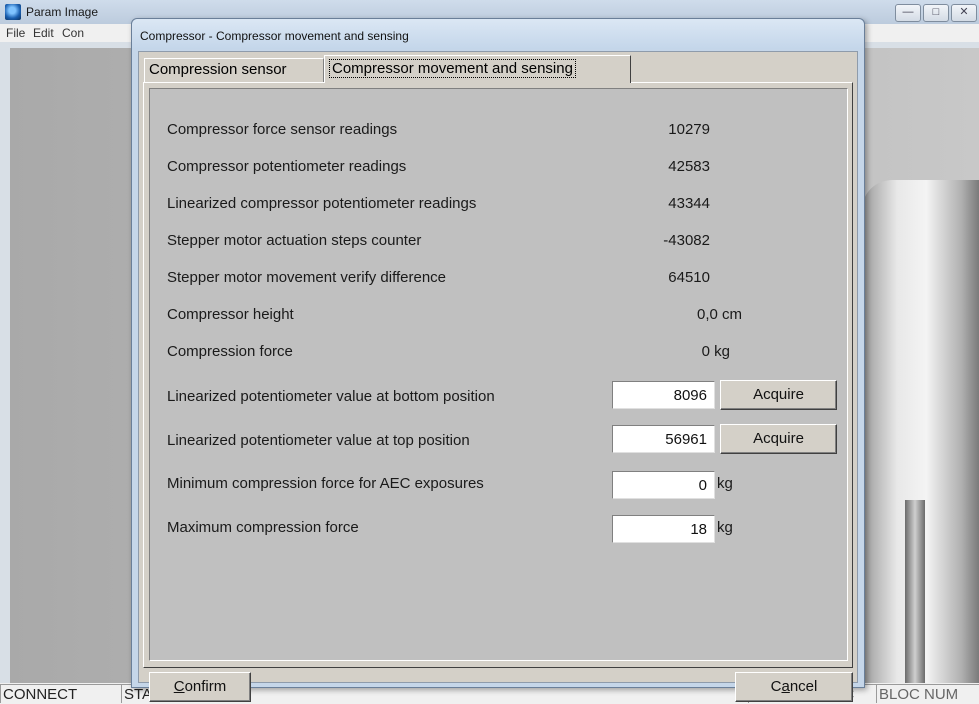  What do you see at coordinates (663, 439) in the screenshot?
I see `top-position-input` at bounding box center [663, 439].